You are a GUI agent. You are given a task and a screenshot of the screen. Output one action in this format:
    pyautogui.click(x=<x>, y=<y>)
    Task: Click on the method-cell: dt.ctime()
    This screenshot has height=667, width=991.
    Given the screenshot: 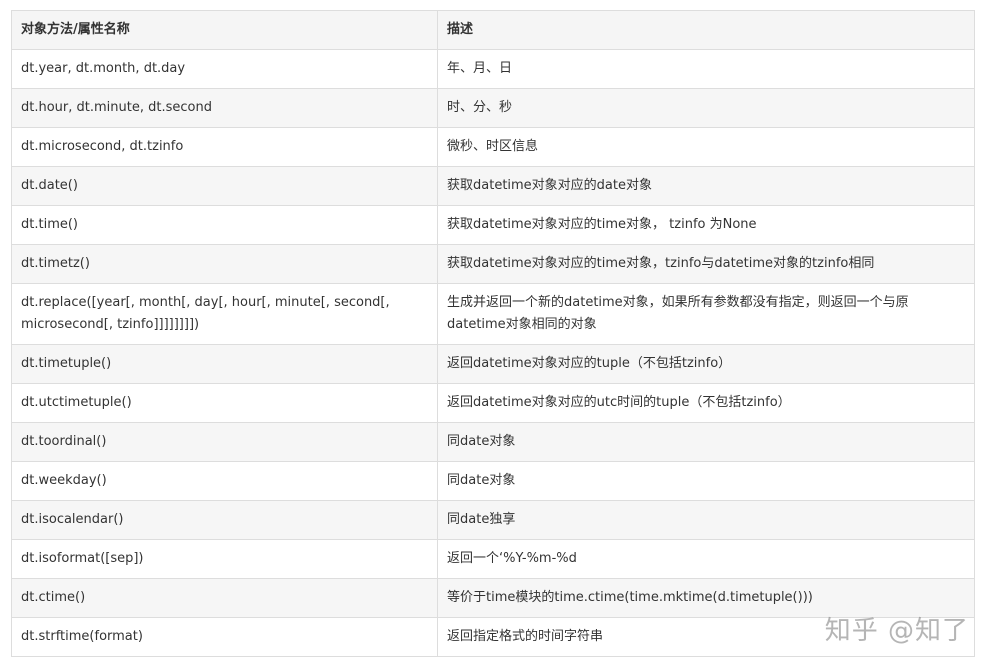 What is the action you would take?
    pyautogui.click(x=225, y=598)
    